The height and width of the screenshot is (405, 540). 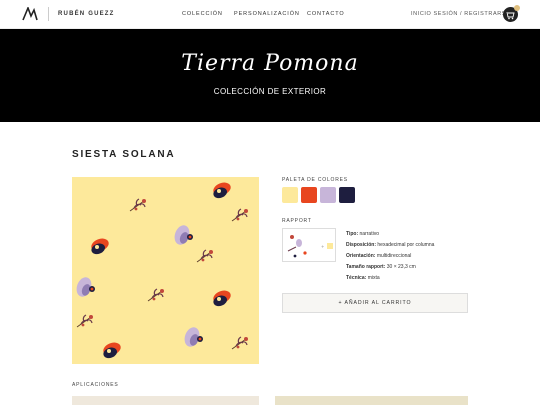 I want to click on spec-disposicion: Disposición: hexadecimal por columna, so click(x=390, y=245).